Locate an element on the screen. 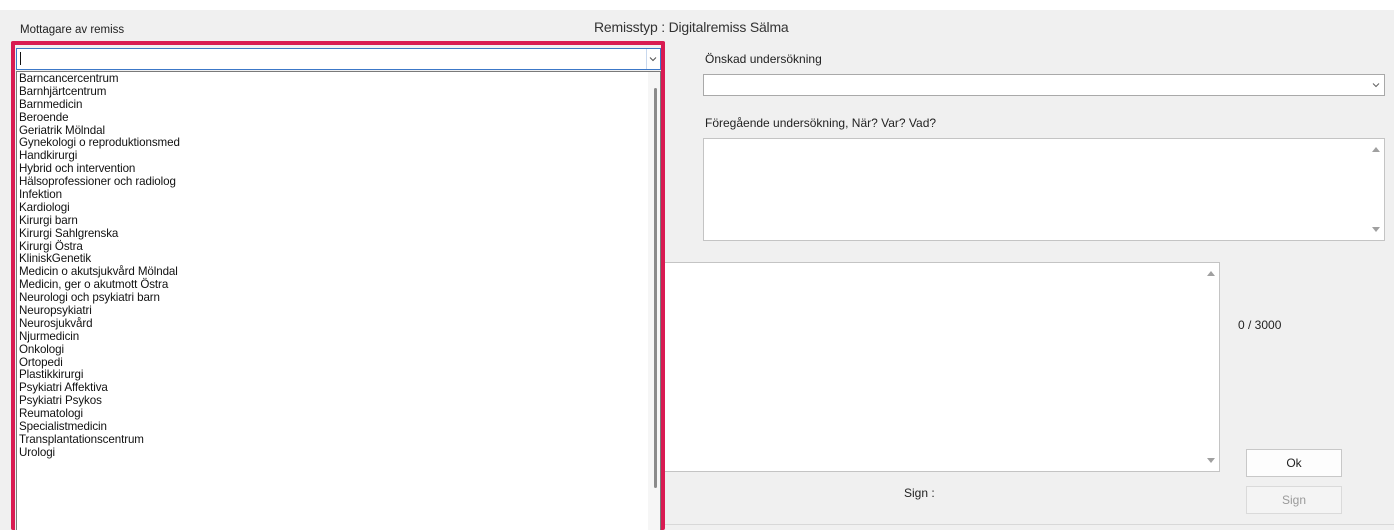 This screenshot has width=1394, height=530. dropdown-option: Barnhjärtcentrum is located at coordinates (338, 92).